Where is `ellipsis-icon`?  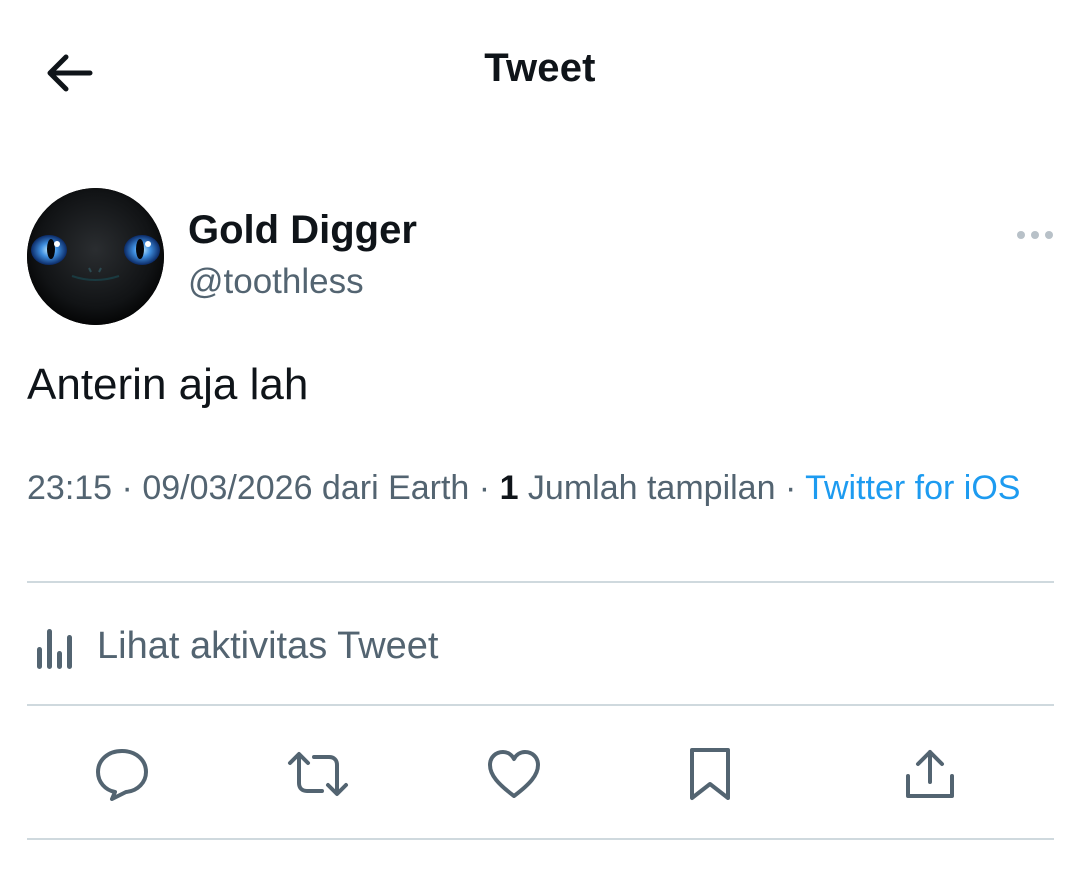
ellipsis-icon is located at coordinates (1035, 235).